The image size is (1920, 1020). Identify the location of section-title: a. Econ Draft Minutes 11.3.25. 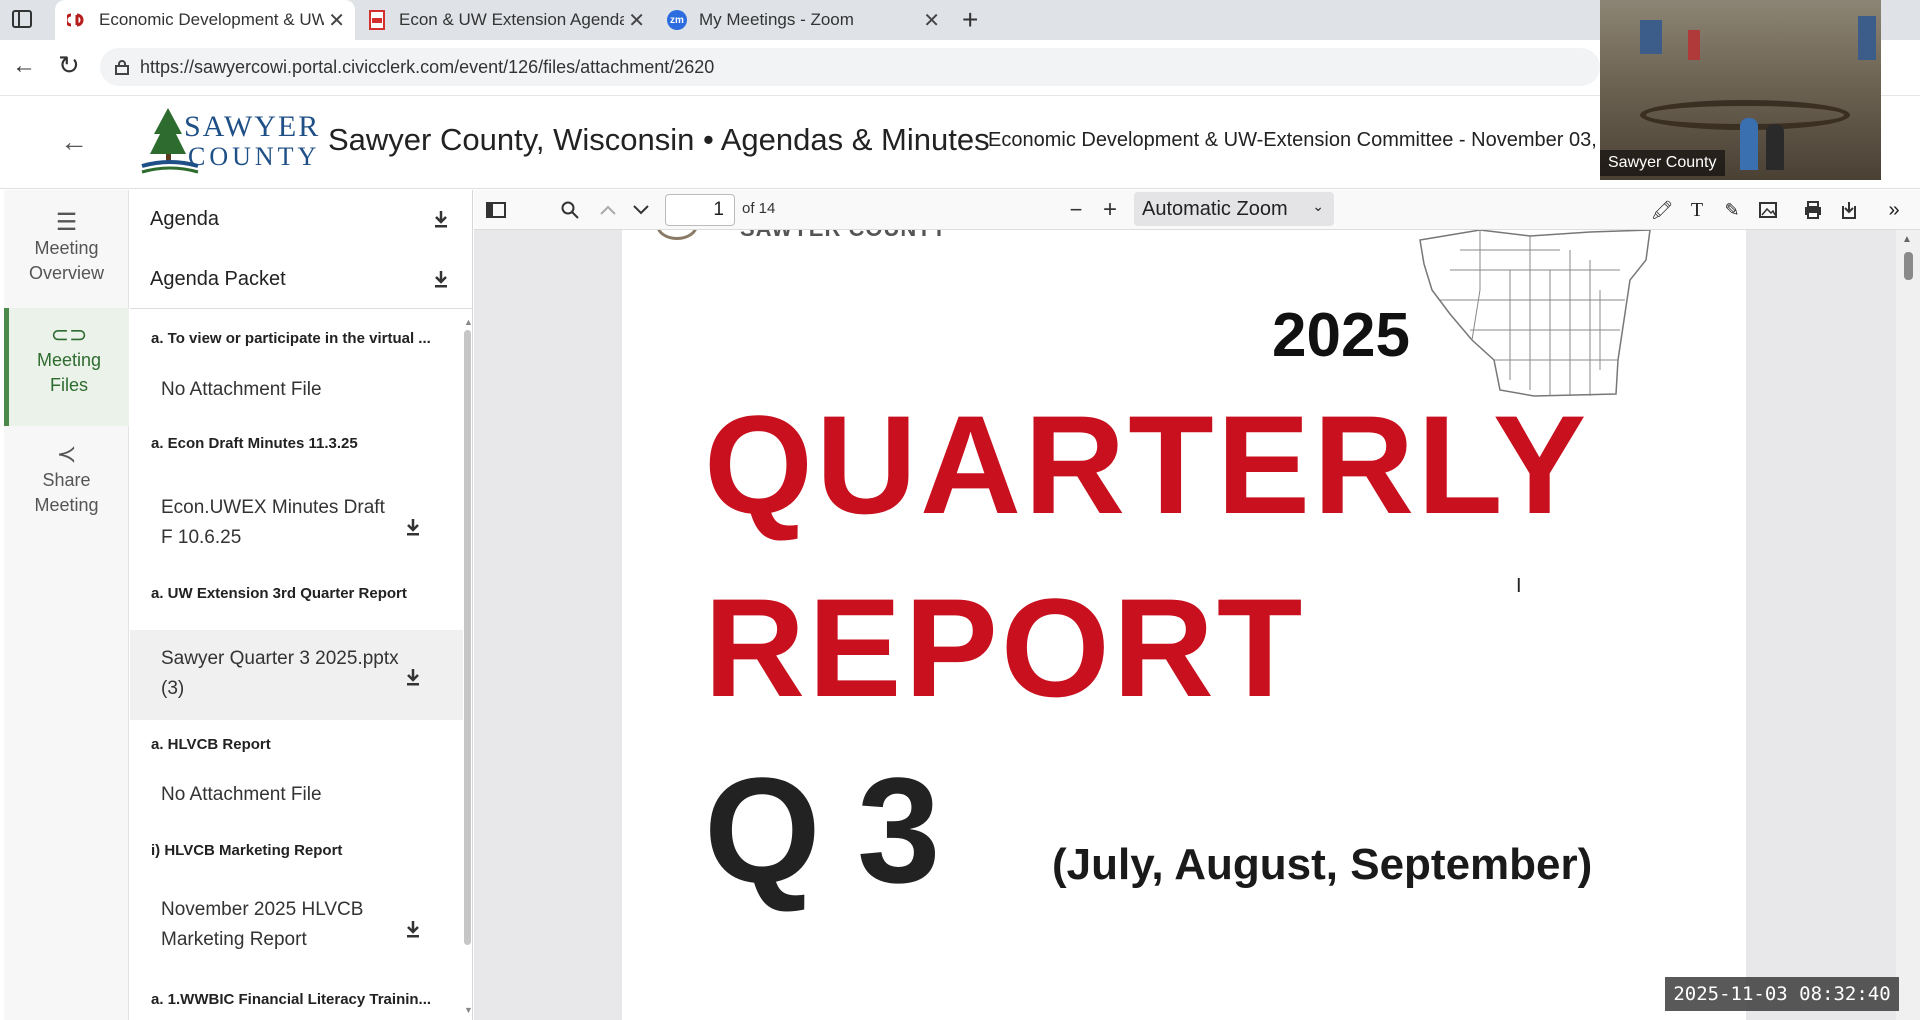
(254, 443).